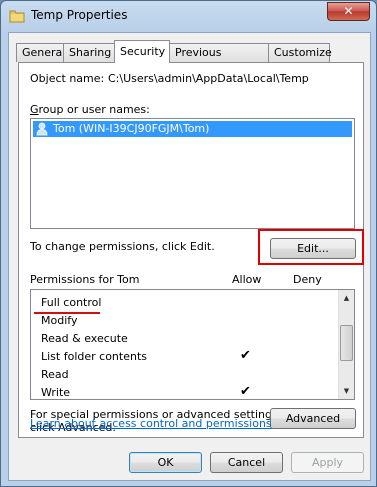 The width and height of the screenshot is (377, 487). I want to click on object-name-value: C:\Users\admin\AppData\Local\Temp, so click(208, 78).